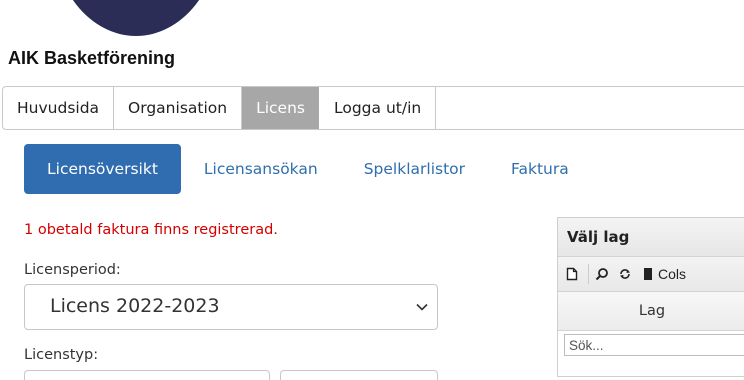 The width and height of the screenshot is (744, 380). I want to click on columns-button-label: Cols, so click(670, 274).